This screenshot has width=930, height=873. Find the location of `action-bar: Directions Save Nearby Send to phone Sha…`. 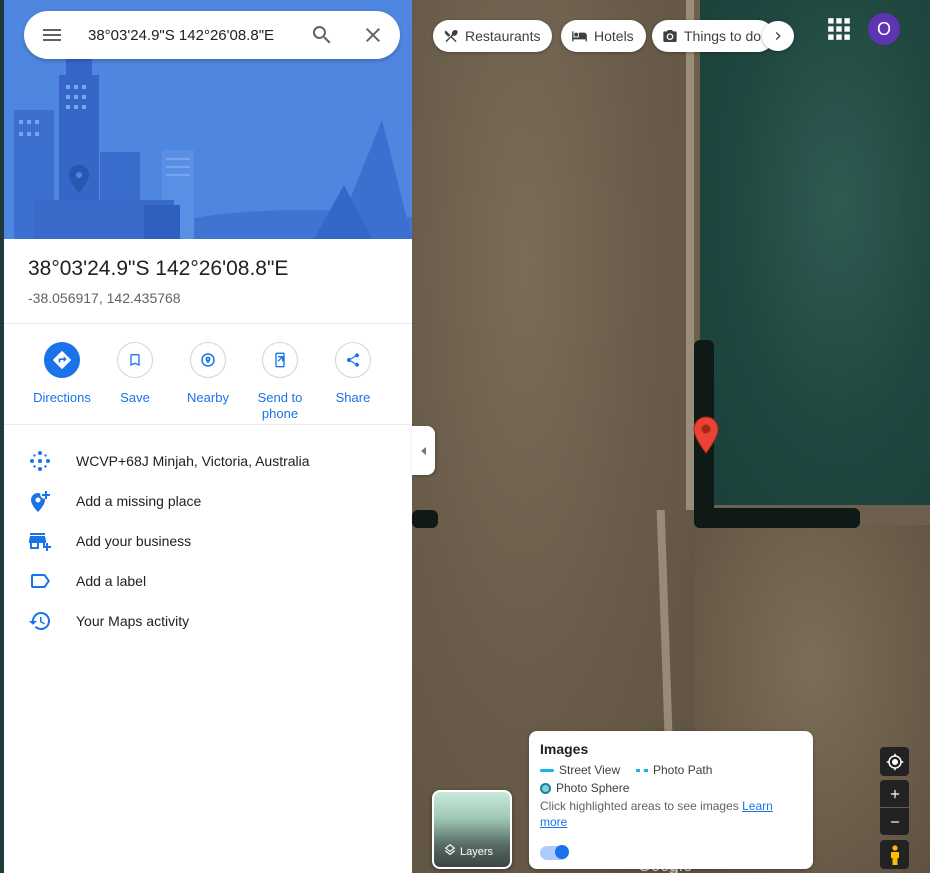

action-bar: Directions Save Nearby Send to phone Sha… is located at coordinates (208, 380).